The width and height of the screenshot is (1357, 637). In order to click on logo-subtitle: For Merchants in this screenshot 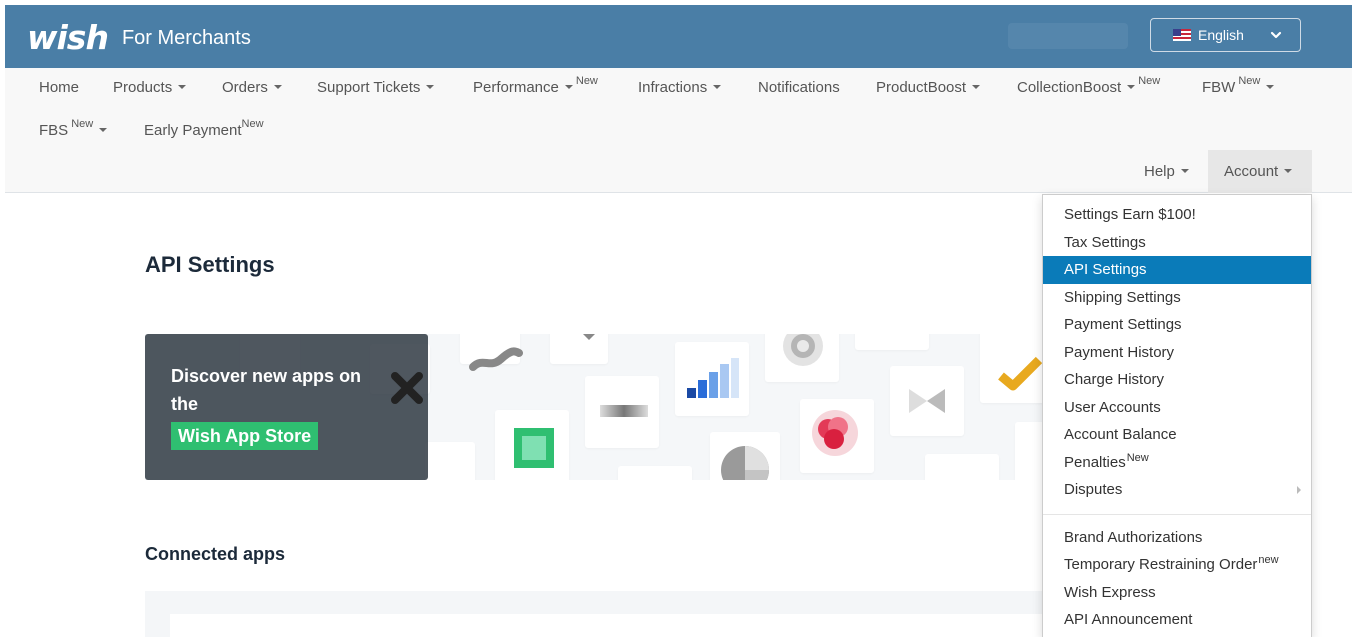, I will do `click(186, 37)`.